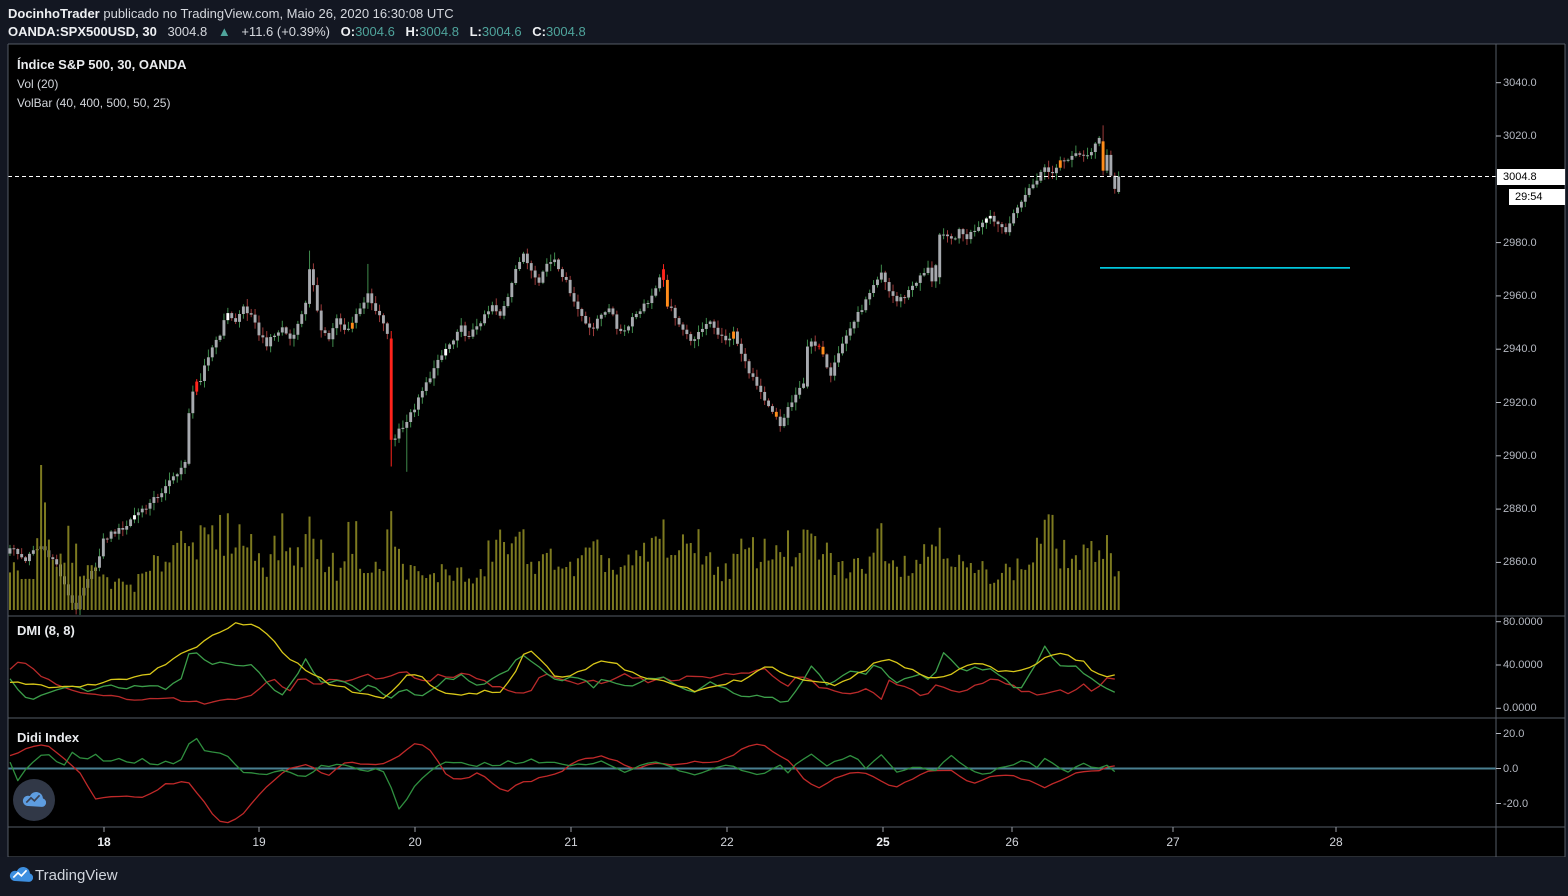 The image size is (1568, 896). What do you see at coordinates (54, 13) in the screenshot?
I see `author-name: DocinhoTrader` at bounding box center [54, 13].